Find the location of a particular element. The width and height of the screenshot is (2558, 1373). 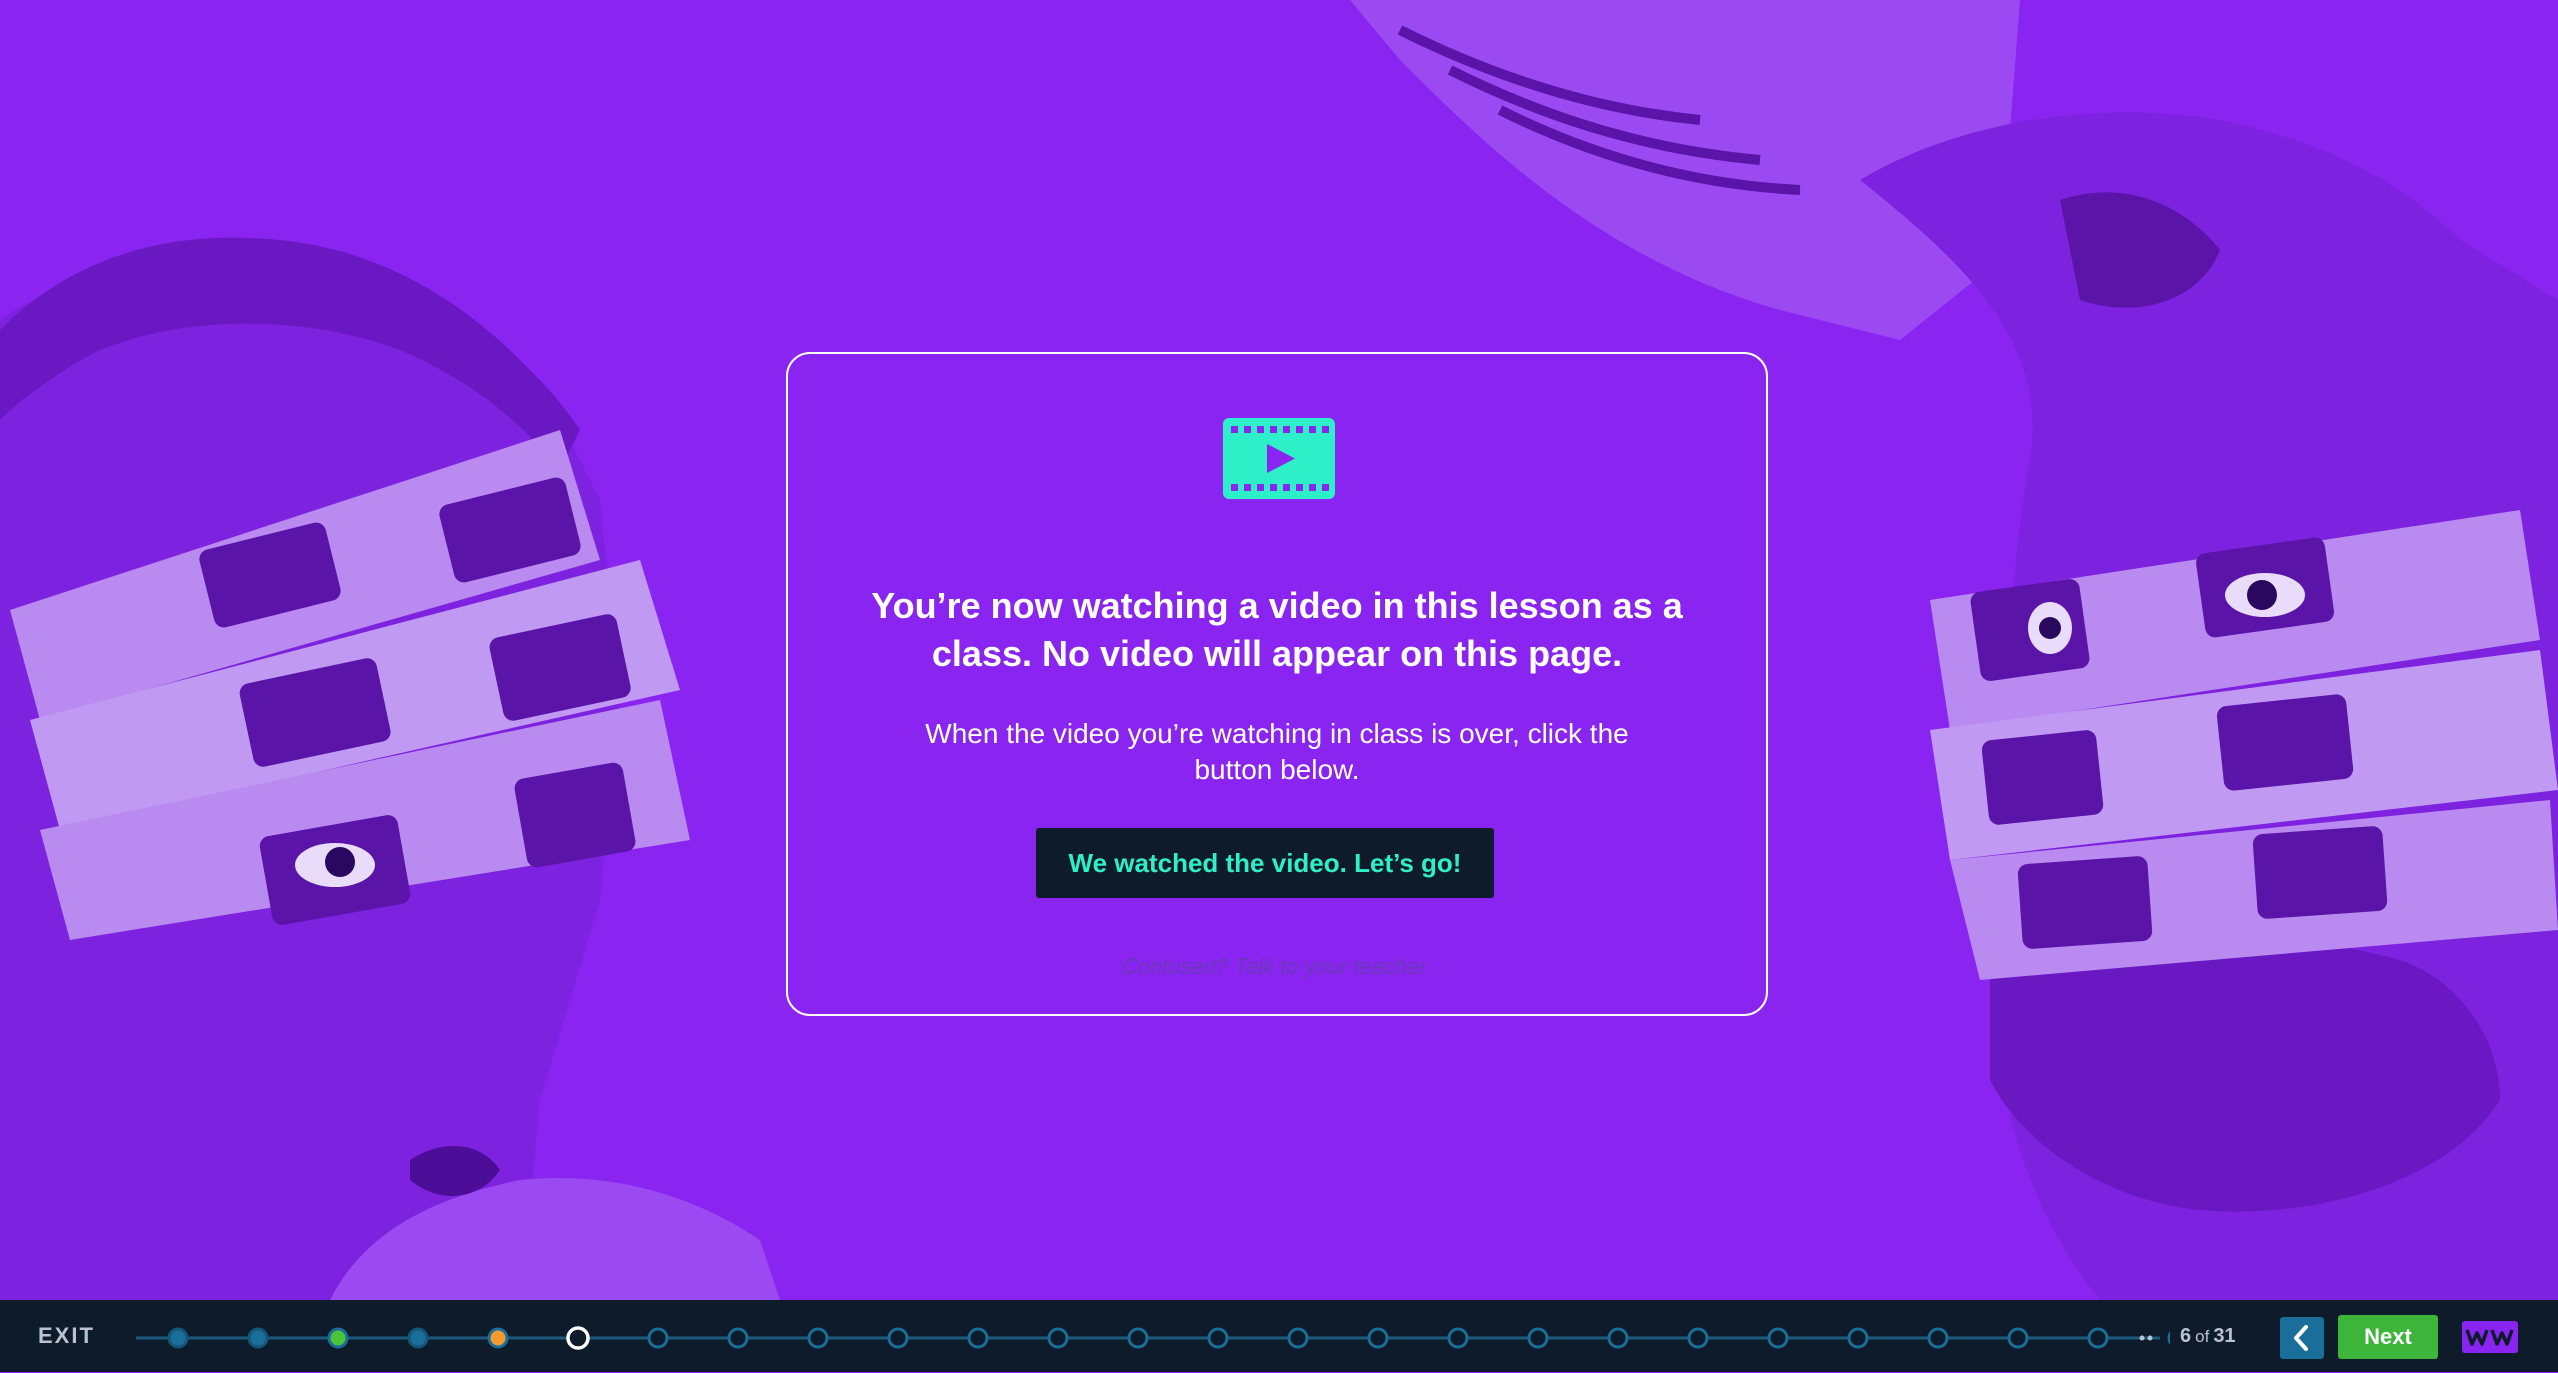

exit-button: EXIT is located at coordinates (66, 1336).